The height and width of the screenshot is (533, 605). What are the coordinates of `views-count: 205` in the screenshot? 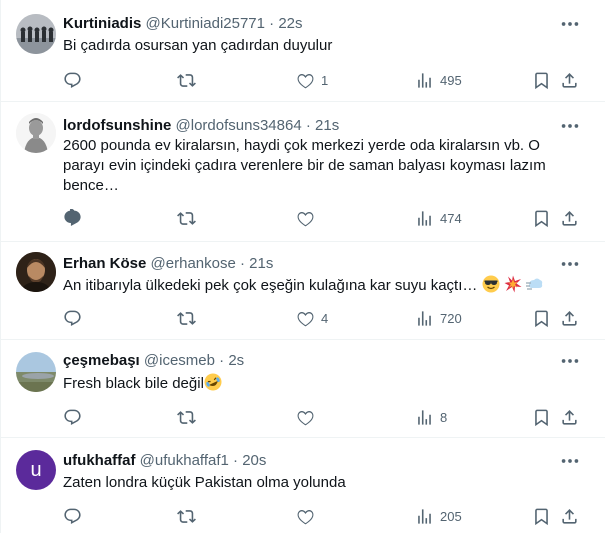 It's located at (451, 516).